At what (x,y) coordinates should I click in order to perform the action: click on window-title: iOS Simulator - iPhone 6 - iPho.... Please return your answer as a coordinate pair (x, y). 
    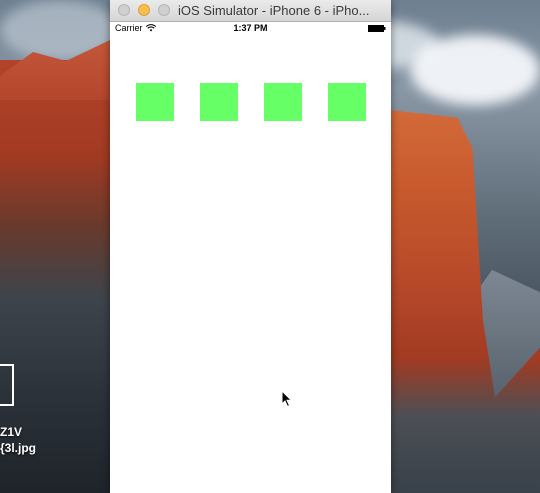
    Looking at the image, I should click on (274, 10).